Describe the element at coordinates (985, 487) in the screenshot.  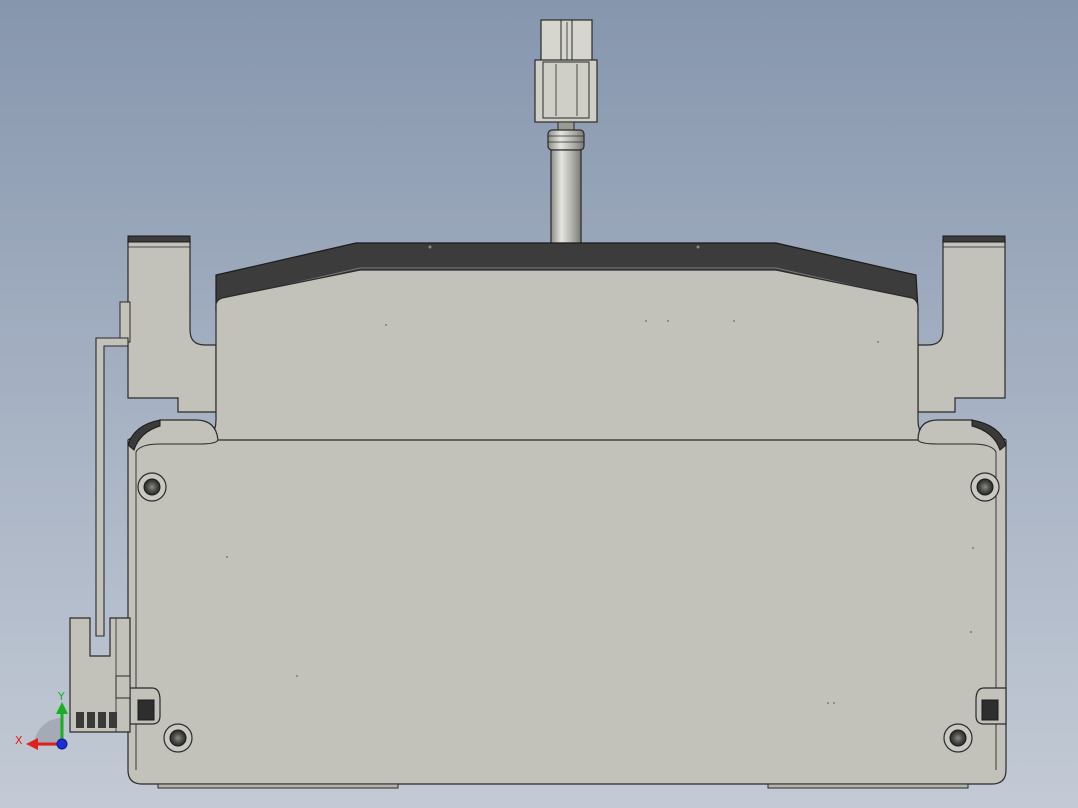
I see `screw-top-right` at that location.